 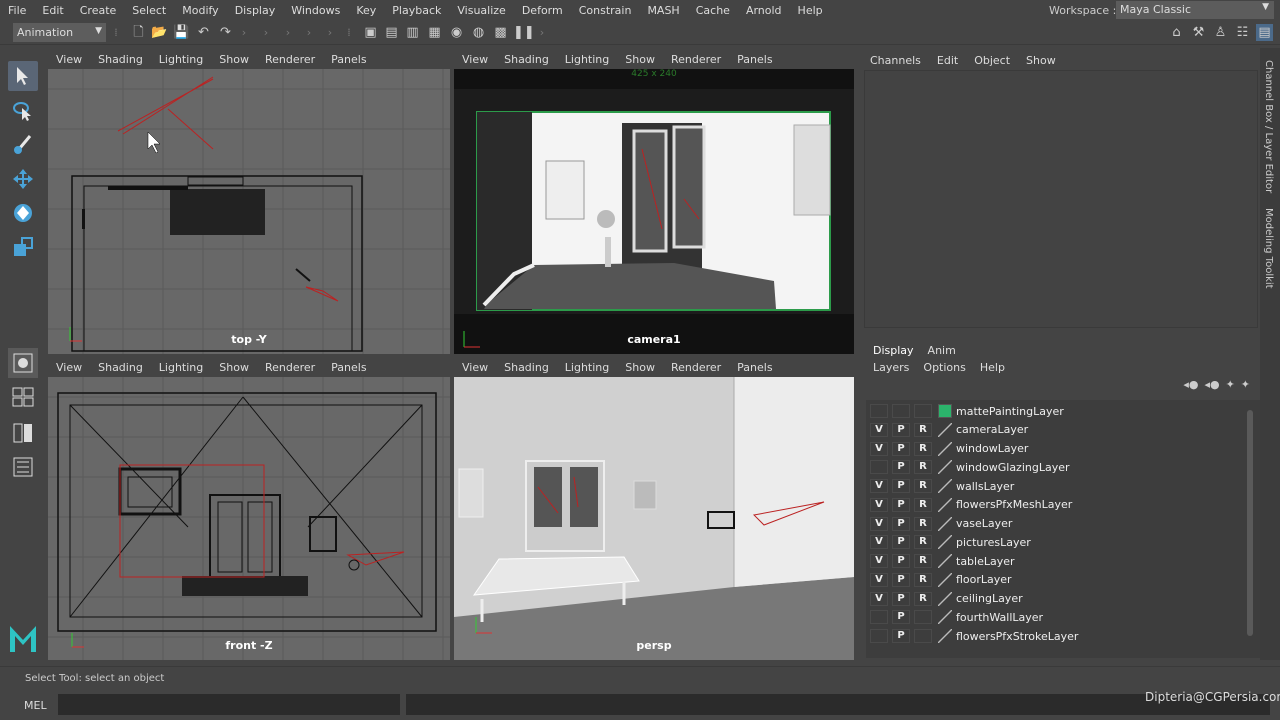 What do you see at coordinates (1250, 523) in the screenshot?
I see `layer-list-scrollbar` at bounding box center [1250, 523].